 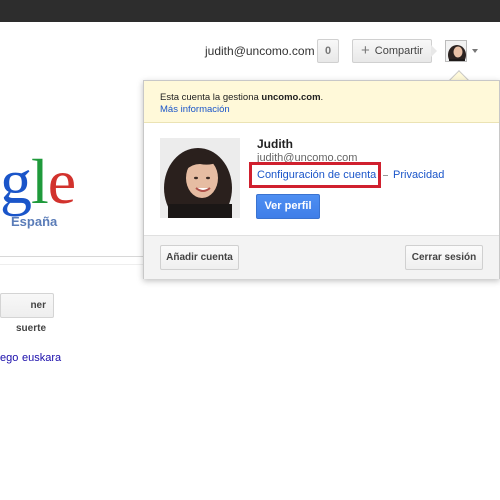 What do you see at coordinates (260, 51) in the screenshot?
I see `user-email: judith@uncomo.com` at bounding box center [260, 51].